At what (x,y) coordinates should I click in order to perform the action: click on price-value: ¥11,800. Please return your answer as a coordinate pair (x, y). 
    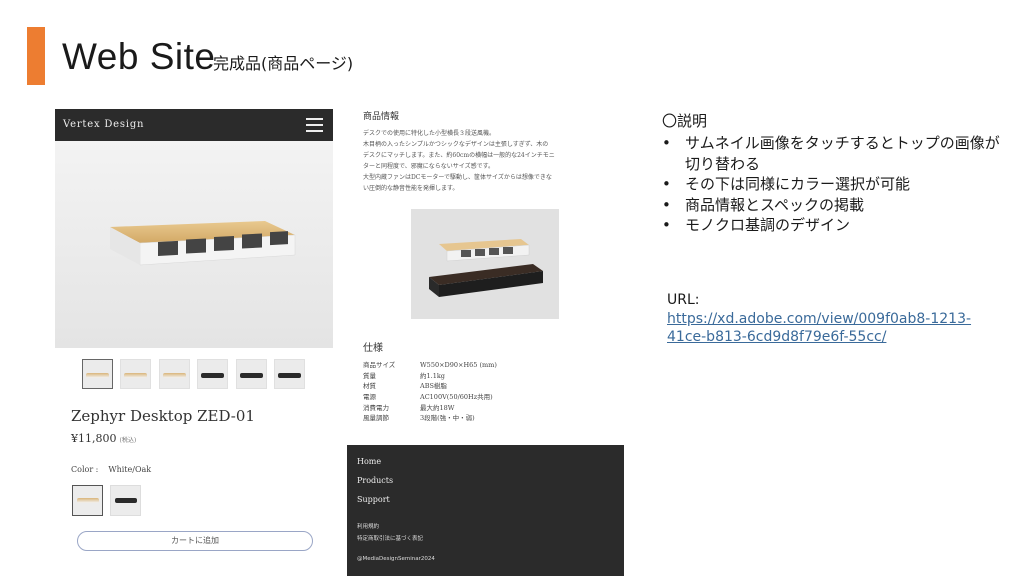
    Looking at the image, I should click on (94, 438).